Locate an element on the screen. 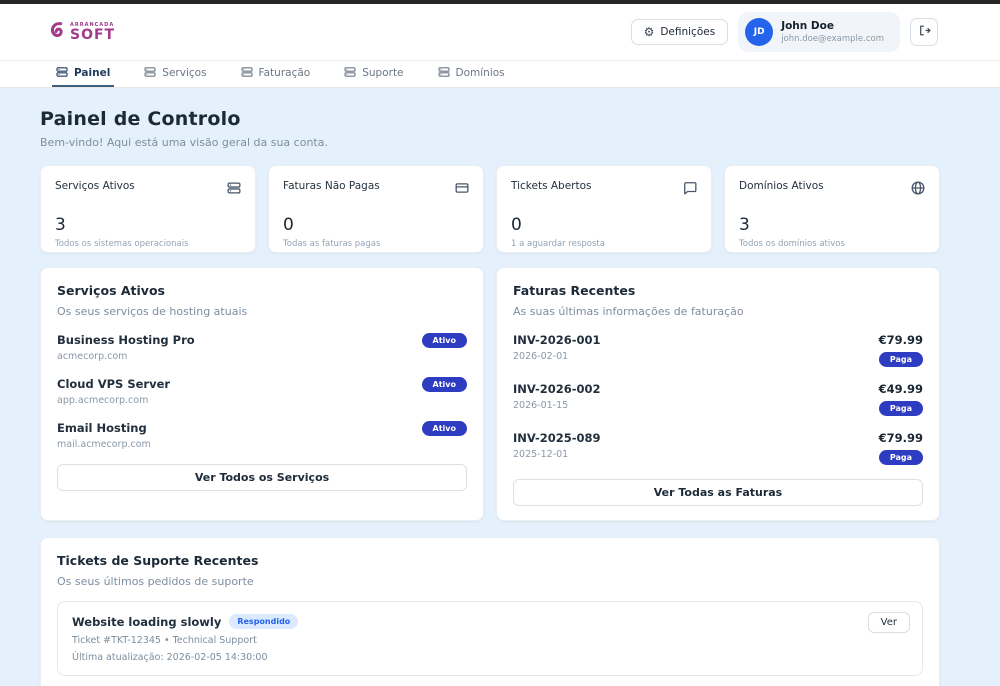  invoice-row: INV-2025-089 2025-12-01 €79.99 Paga is located at coordinates (718, 448).